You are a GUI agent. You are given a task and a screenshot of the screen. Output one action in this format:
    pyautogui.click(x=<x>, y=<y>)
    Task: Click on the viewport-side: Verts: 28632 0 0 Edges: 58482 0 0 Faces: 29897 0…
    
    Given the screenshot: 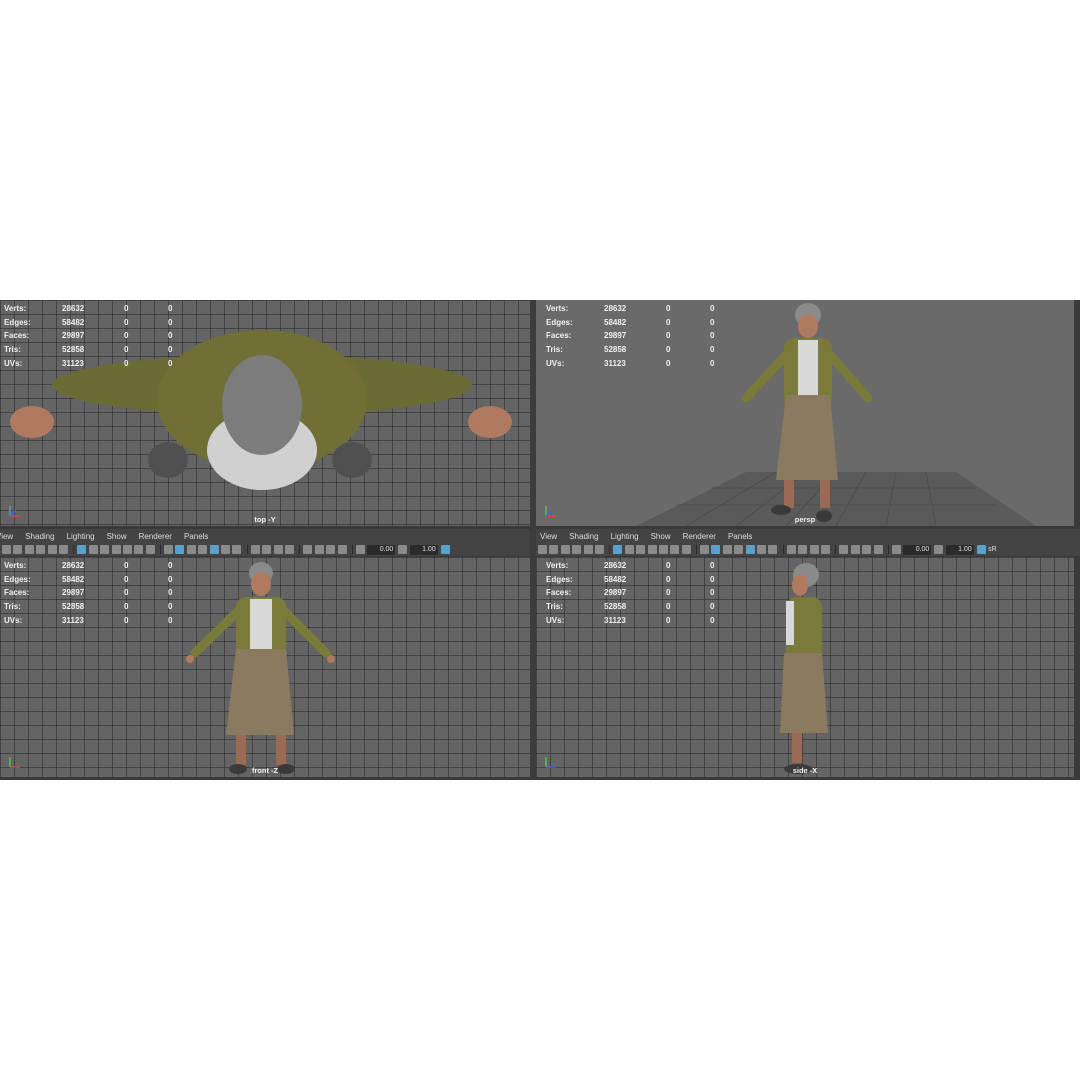 What is the action you would take?
    pyautogui.click(x=805, y=667)
    